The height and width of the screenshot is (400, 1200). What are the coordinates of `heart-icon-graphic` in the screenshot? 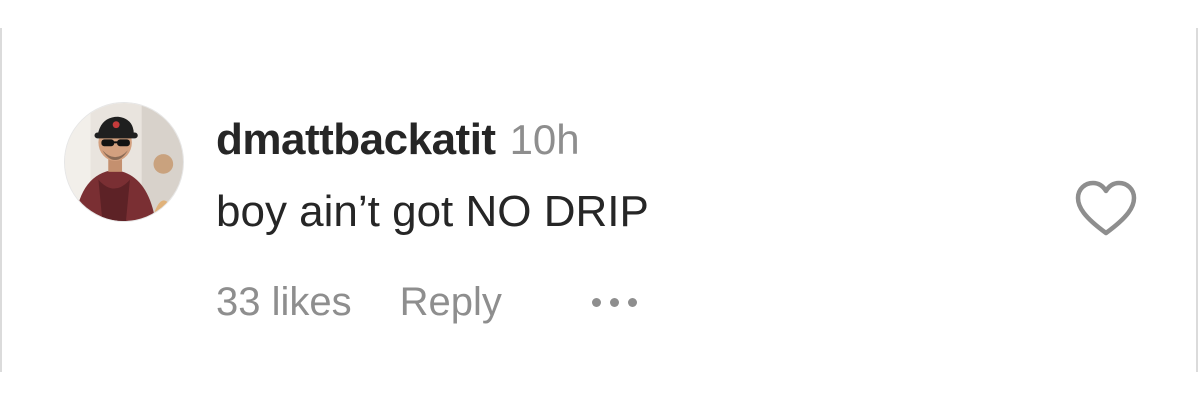 It's located at (1106, 208).